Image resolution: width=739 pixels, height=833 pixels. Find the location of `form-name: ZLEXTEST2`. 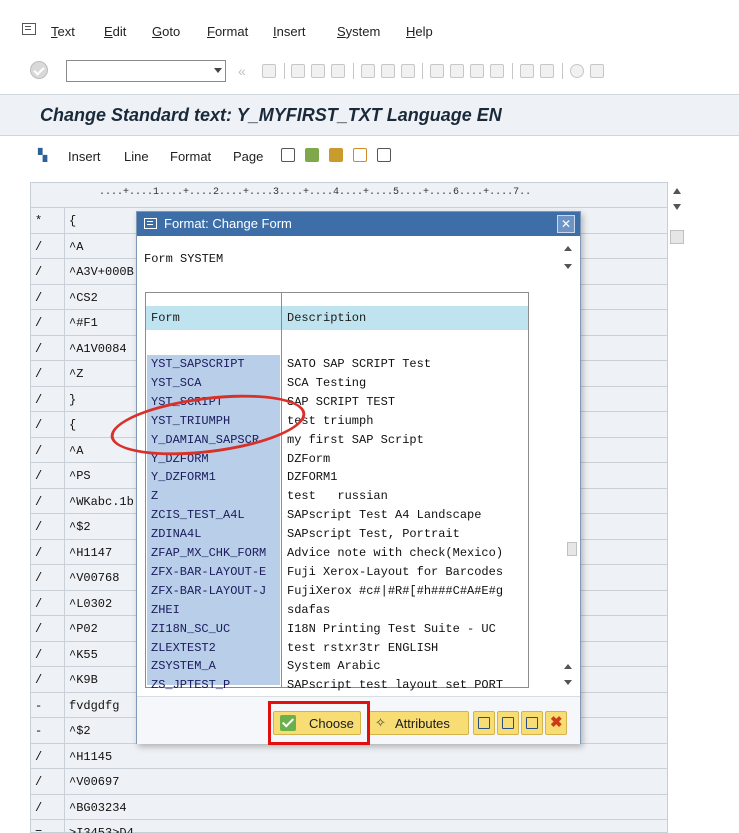

form-name: ZLEXTEST2 is located at coordinates (183, 648).